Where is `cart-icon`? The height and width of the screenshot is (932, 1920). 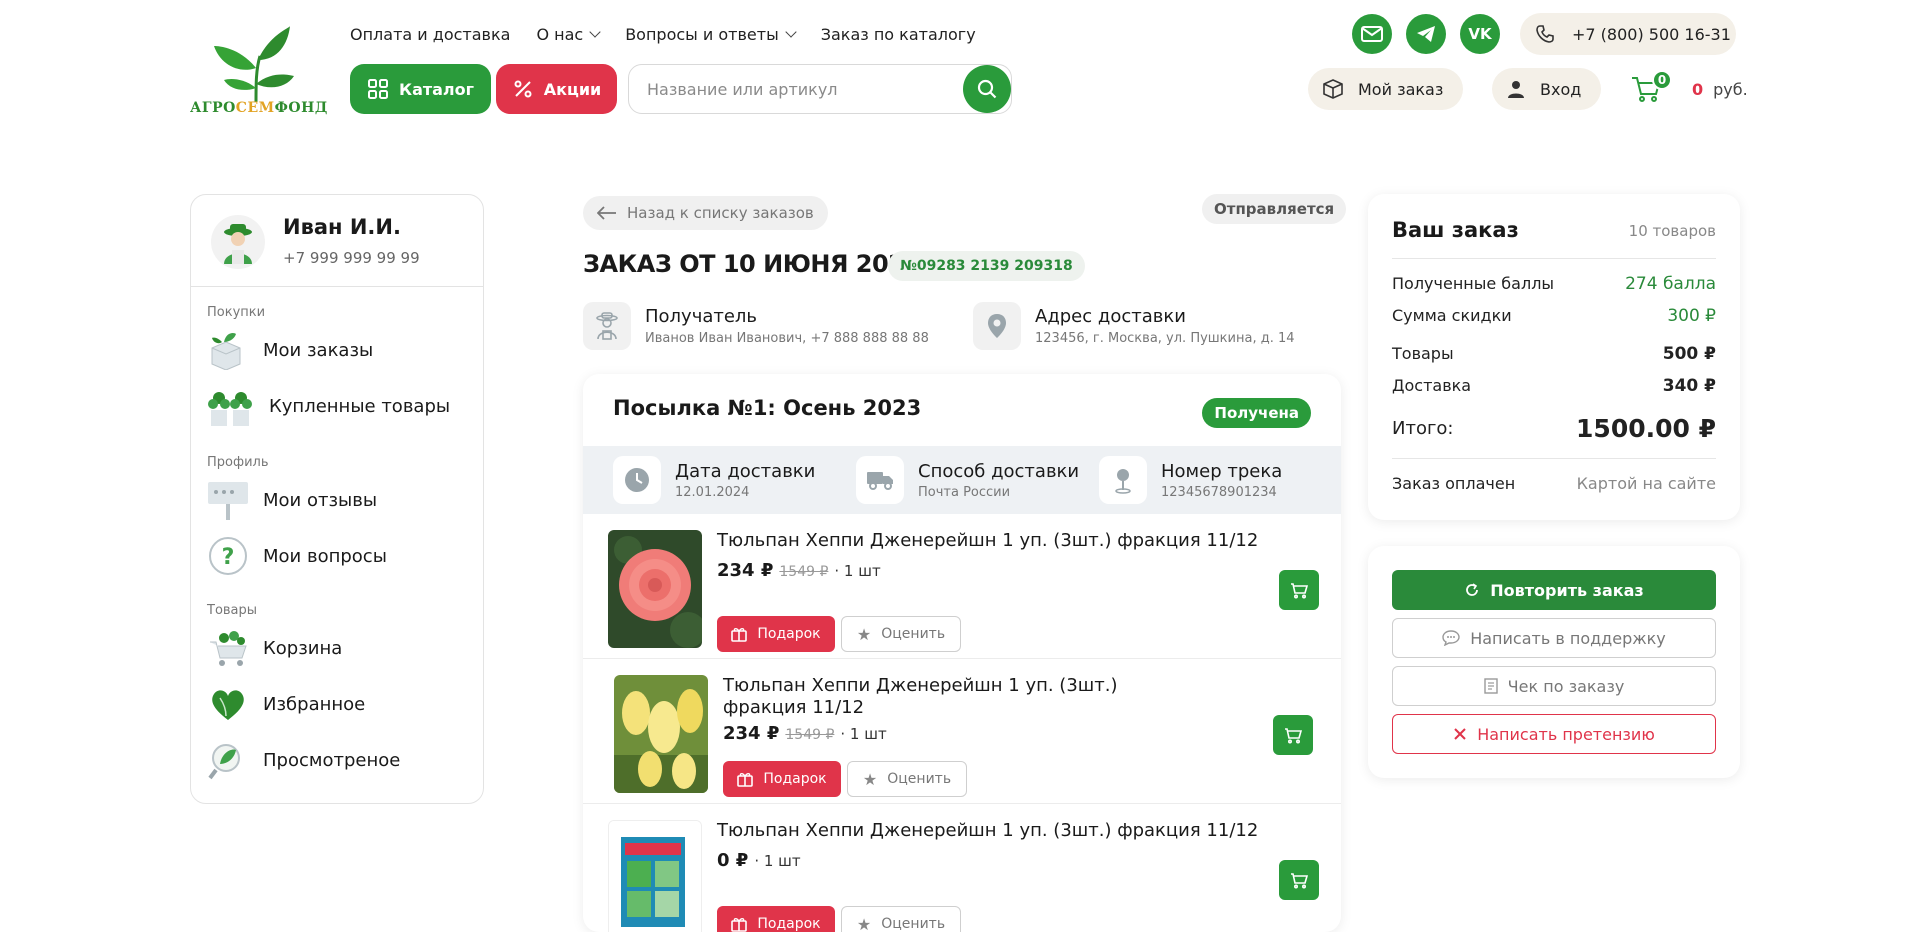
cart-icon is located at coordinates (1299, 881).